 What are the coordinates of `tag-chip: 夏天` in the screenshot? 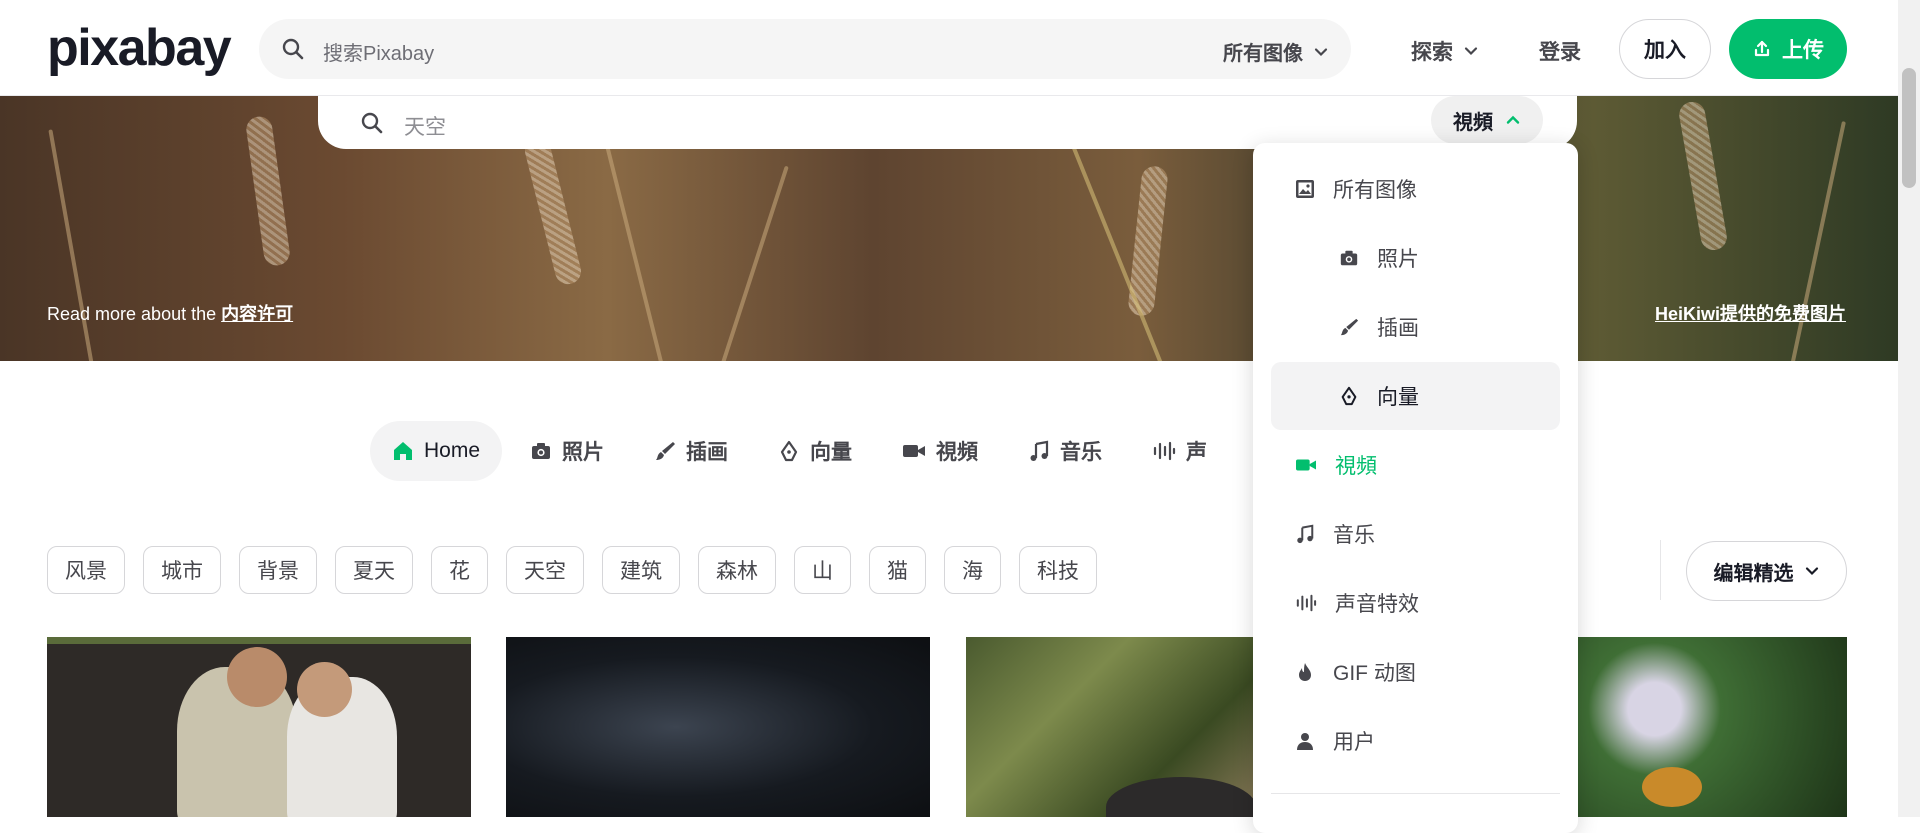 It's located at (374, 570).